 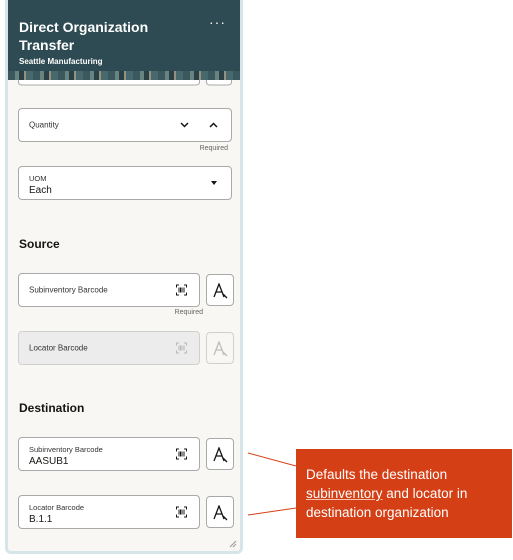 What do you see at coordinates (109, 348) in the screenshot?
I see `source-locator-input: Locator Barcode` at bounding box center [109, 348].